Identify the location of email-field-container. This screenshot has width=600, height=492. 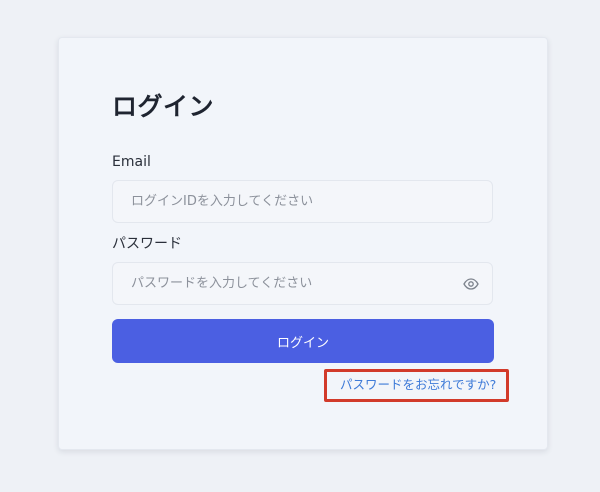
(302, 201).